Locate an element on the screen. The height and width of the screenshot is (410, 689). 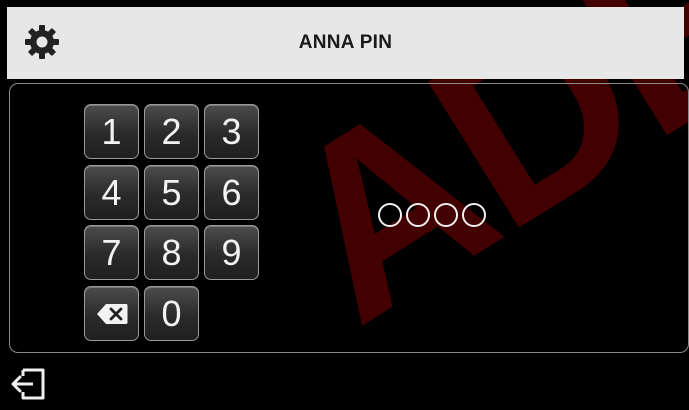
key-6: 6 is located at coordinates (231, 192).